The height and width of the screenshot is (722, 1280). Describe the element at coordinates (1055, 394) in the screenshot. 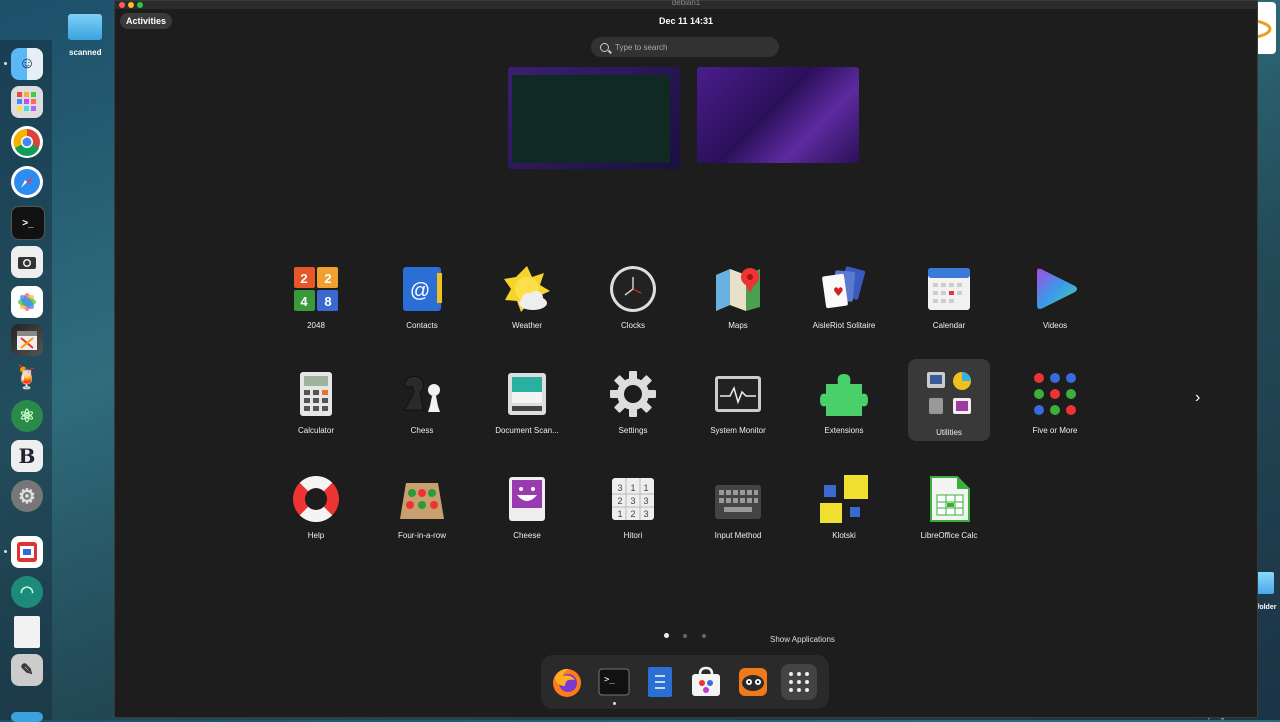

I see `five-or-more-icon` at that location.